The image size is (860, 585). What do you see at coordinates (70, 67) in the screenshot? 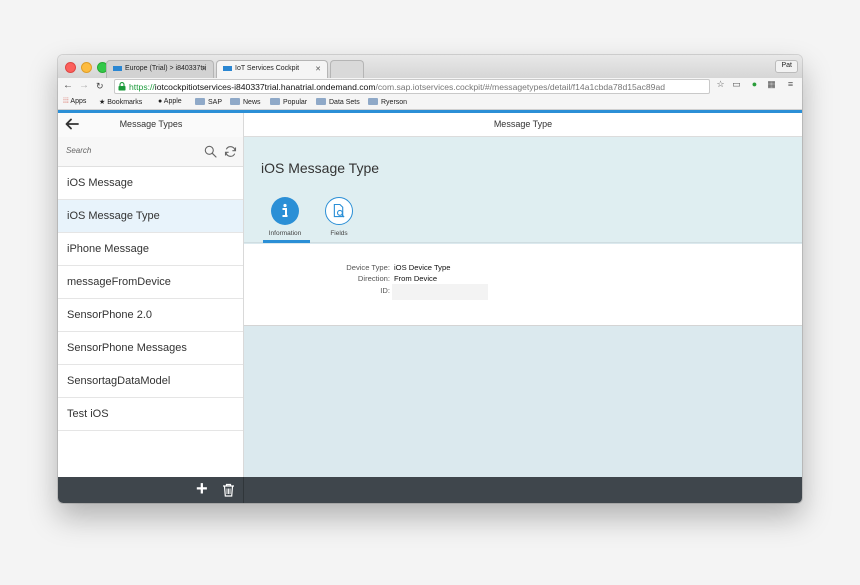
I see `close-window-button` at bounding box center [70, 67].